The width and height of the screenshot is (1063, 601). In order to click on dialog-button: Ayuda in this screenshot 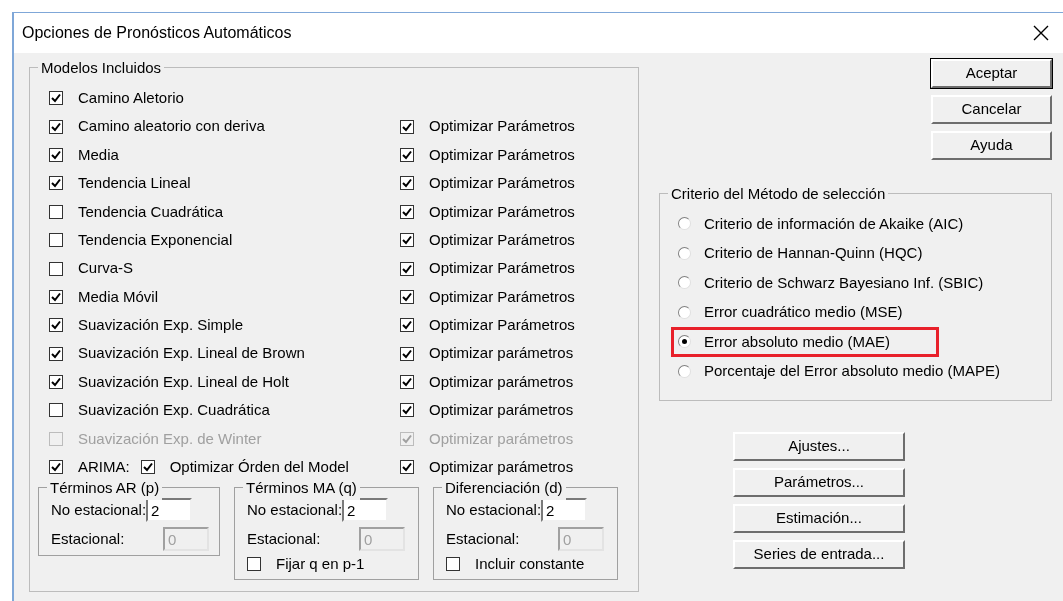, I will do `click(991, 145)`.